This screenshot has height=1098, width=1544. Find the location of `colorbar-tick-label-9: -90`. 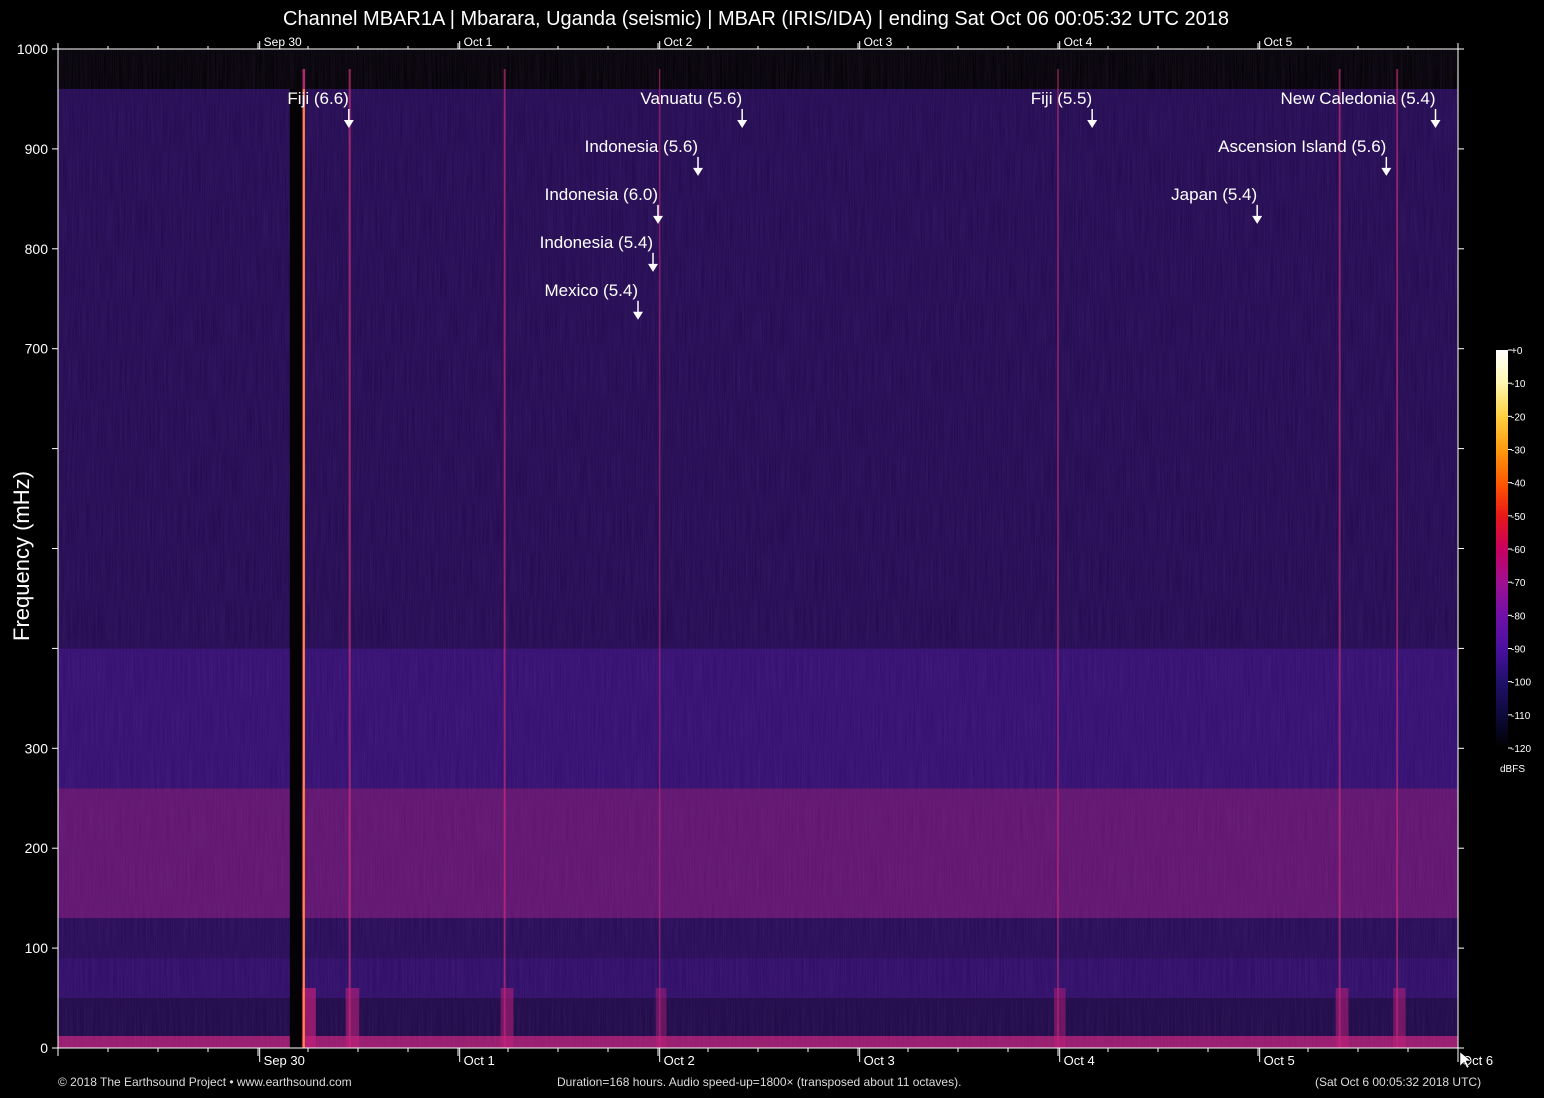

colorbar-tick-label-9: -90 is located at coordinates (1518, 650).